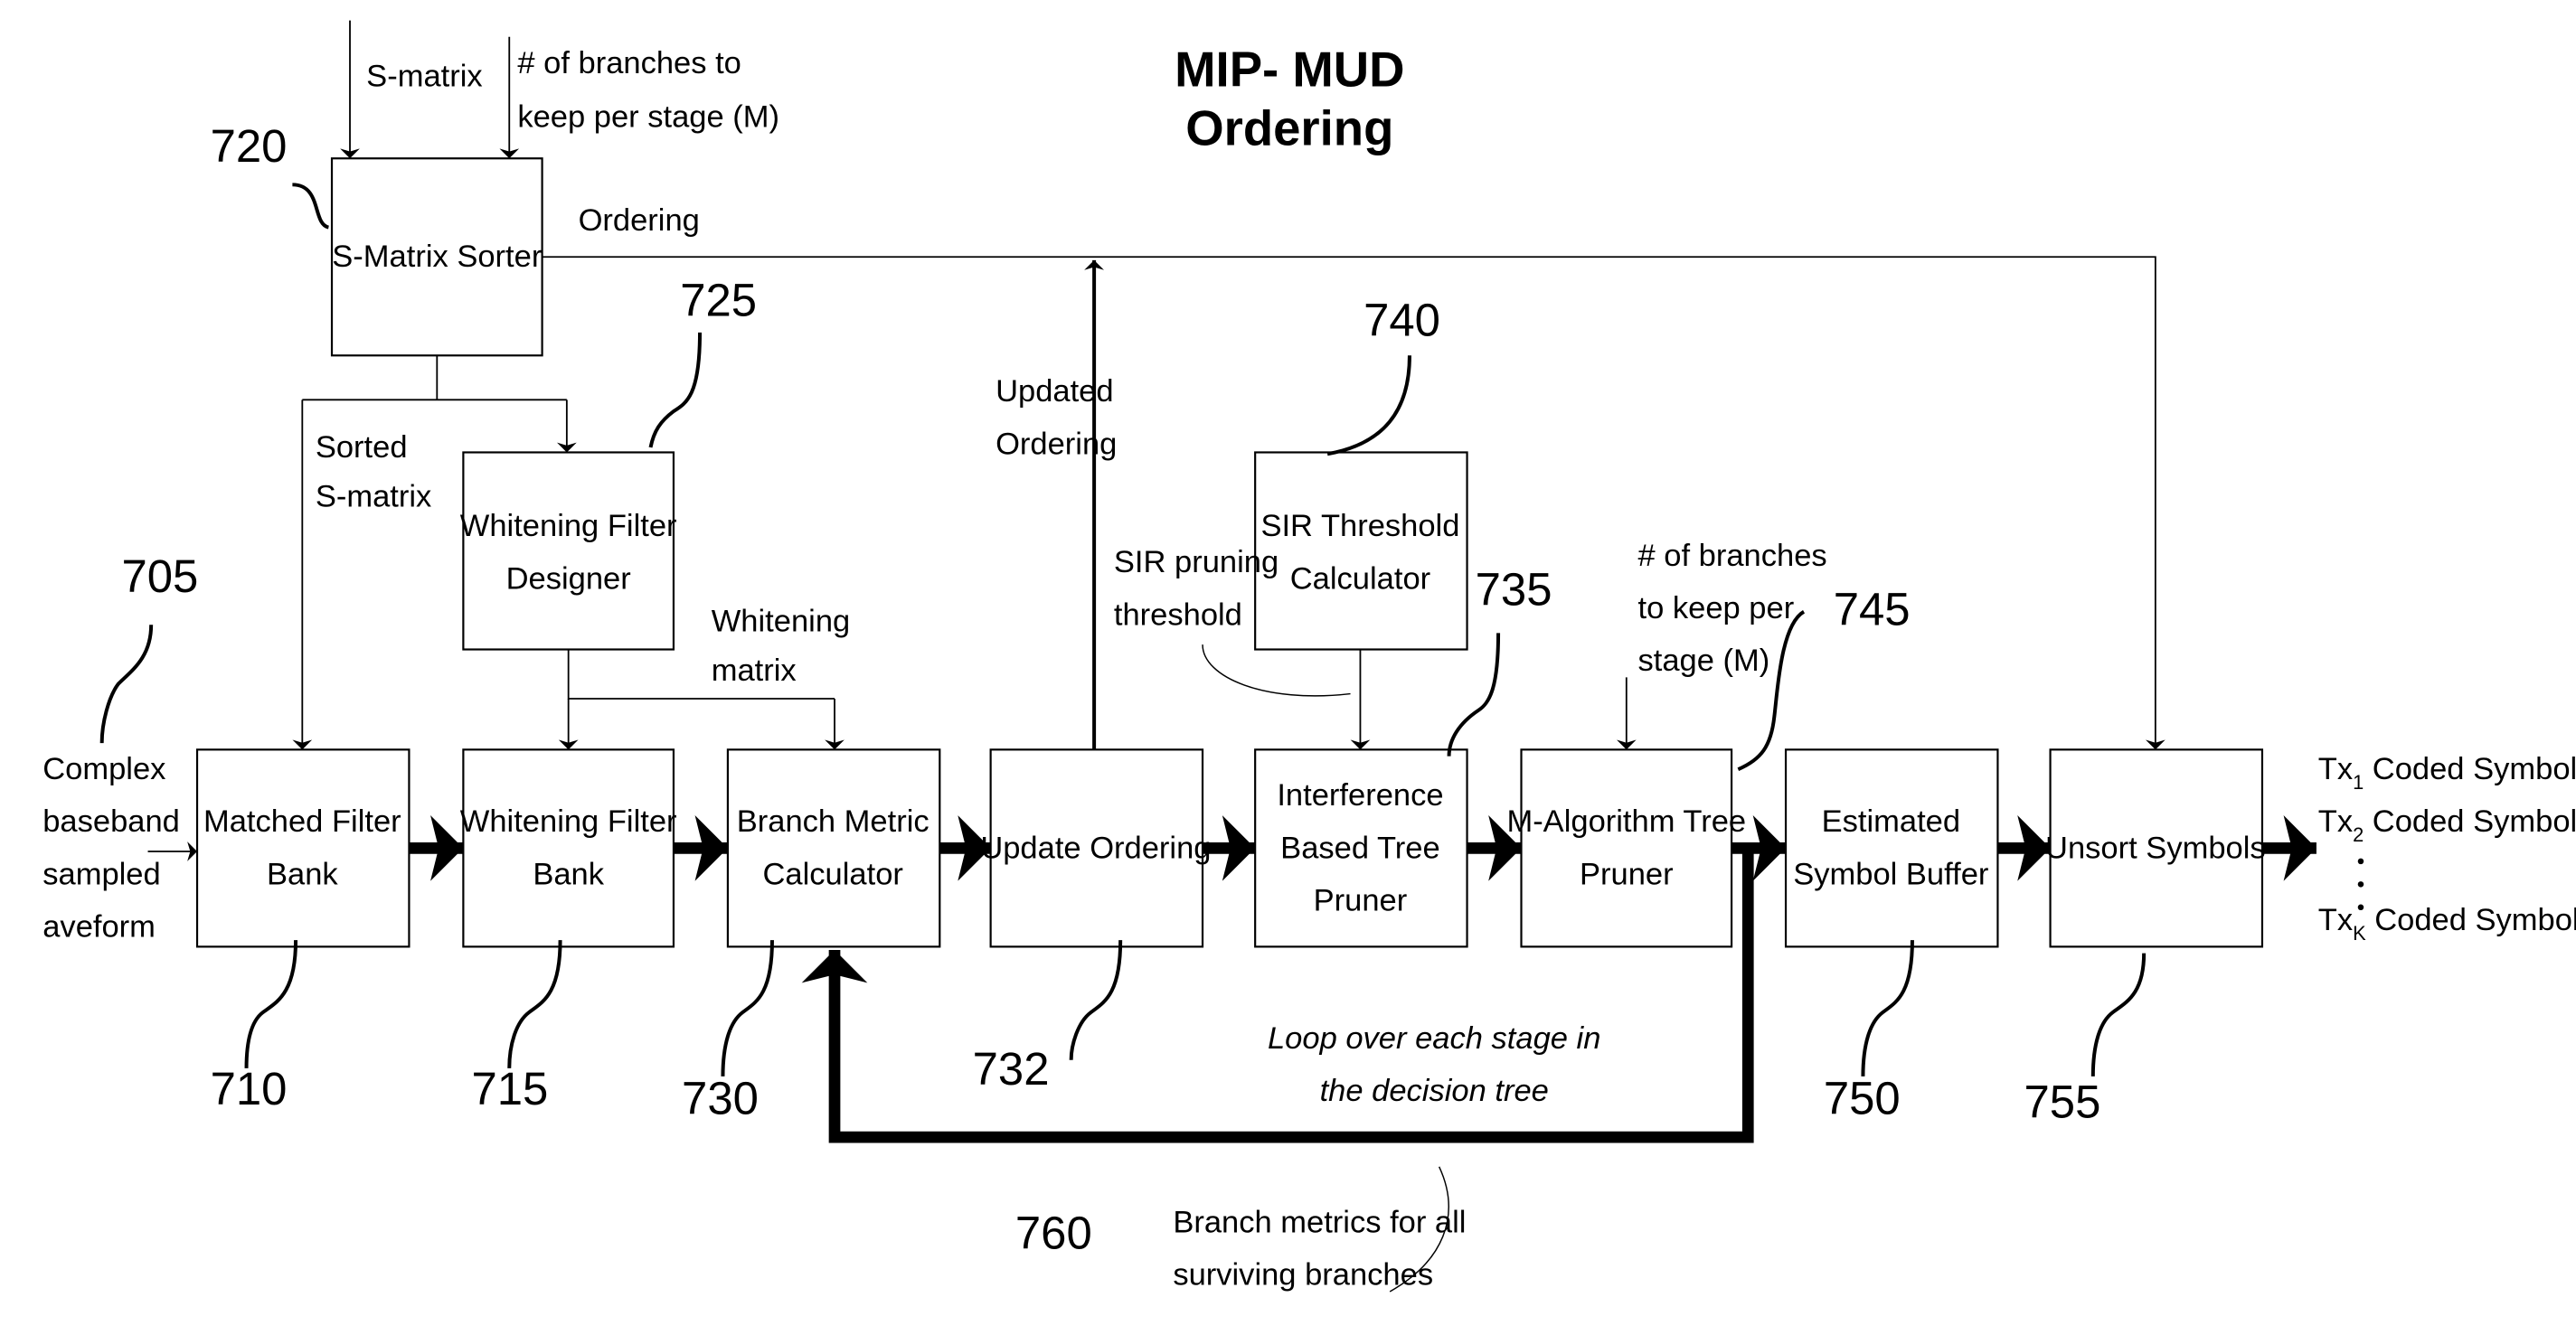 Image resolution: width=2576 pixels, height=1335 pixels. I want to click on diagram-title-line1: MIP- MUD, so click(1289, 69).